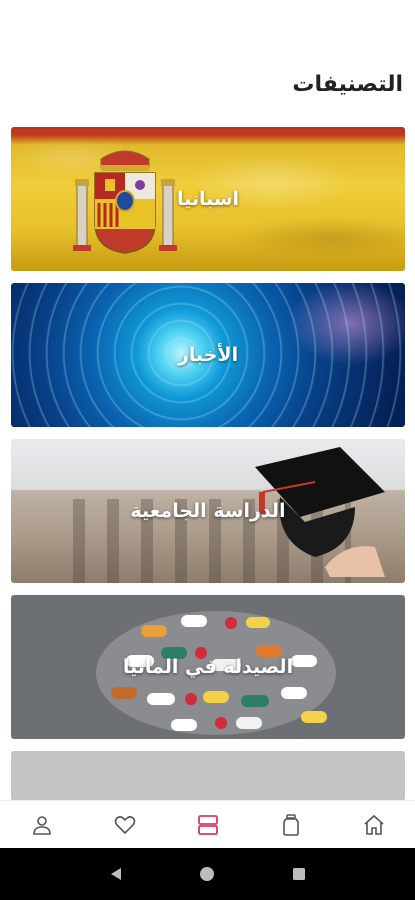 The width and height of the screenshot is (415, 900). Describe the element at coordinates (347, 84) in the screenshot. I see `page-title: التصنيفات` at that location.